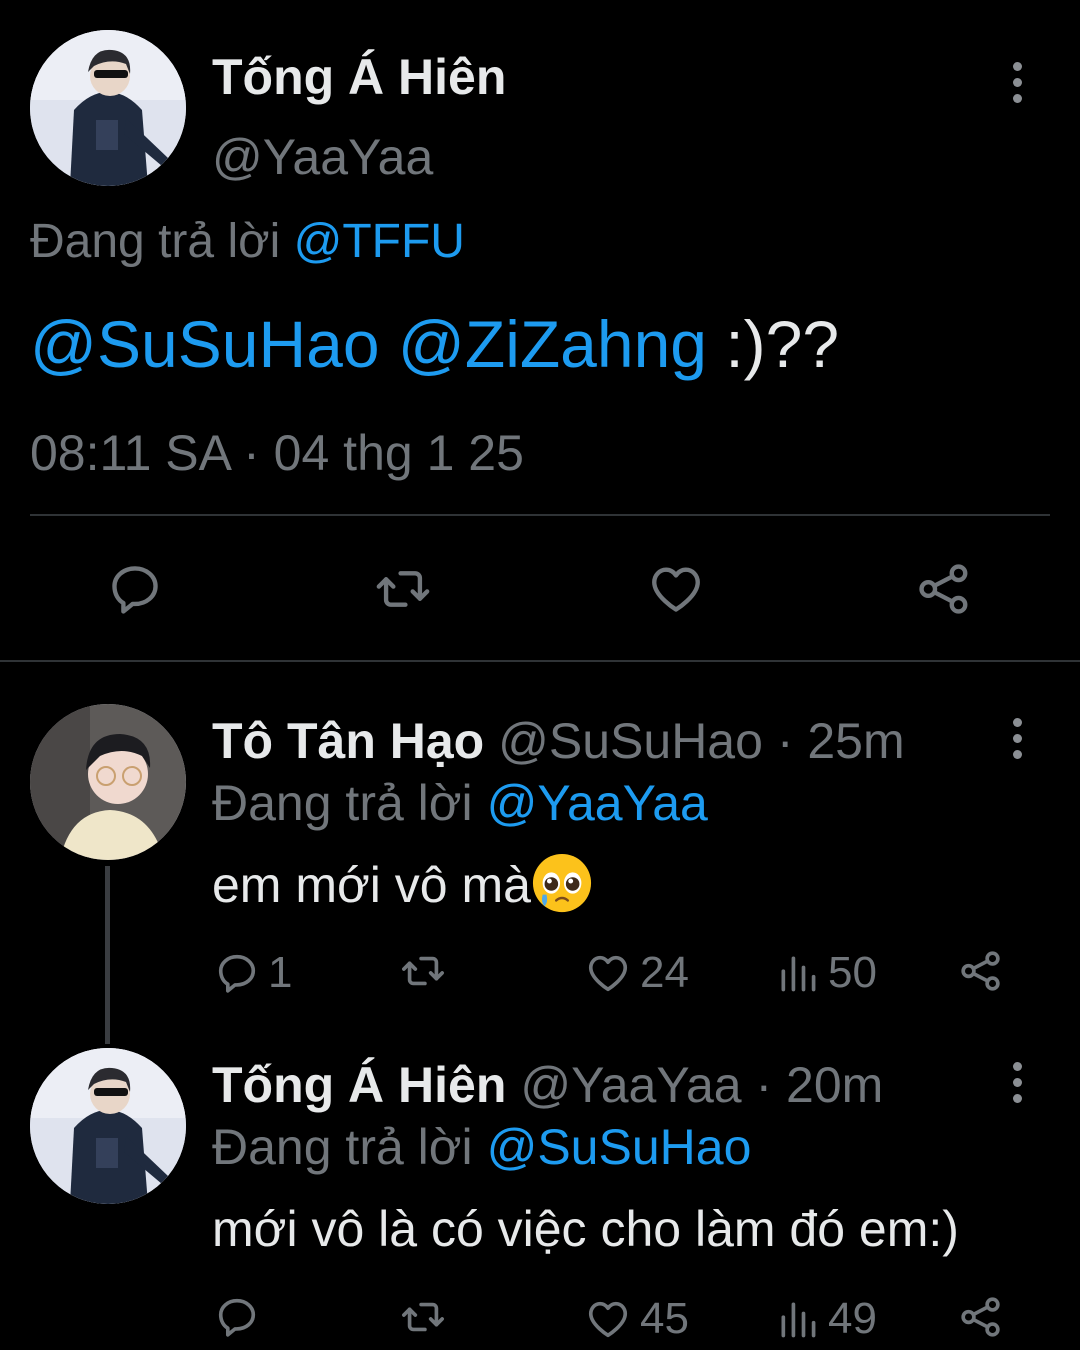 The image size is (1080, 1350). I want to click on replying-to-line: Đang trả lời @YaaYaa, so click(460, 803).